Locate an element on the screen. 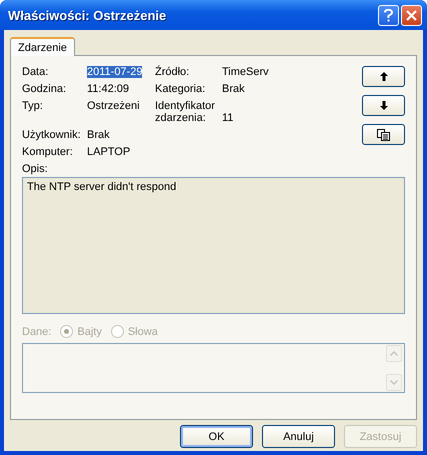 This screenshot has height=455, width=427. help-button is located at coordinates (388, 15).